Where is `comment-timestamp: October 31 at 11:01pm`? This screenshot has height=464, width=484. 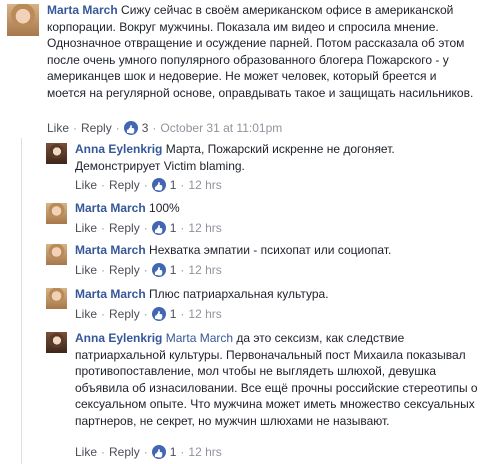
comment-timestamp: October 31 at 11:01pm is located at coordinates (221, 128).